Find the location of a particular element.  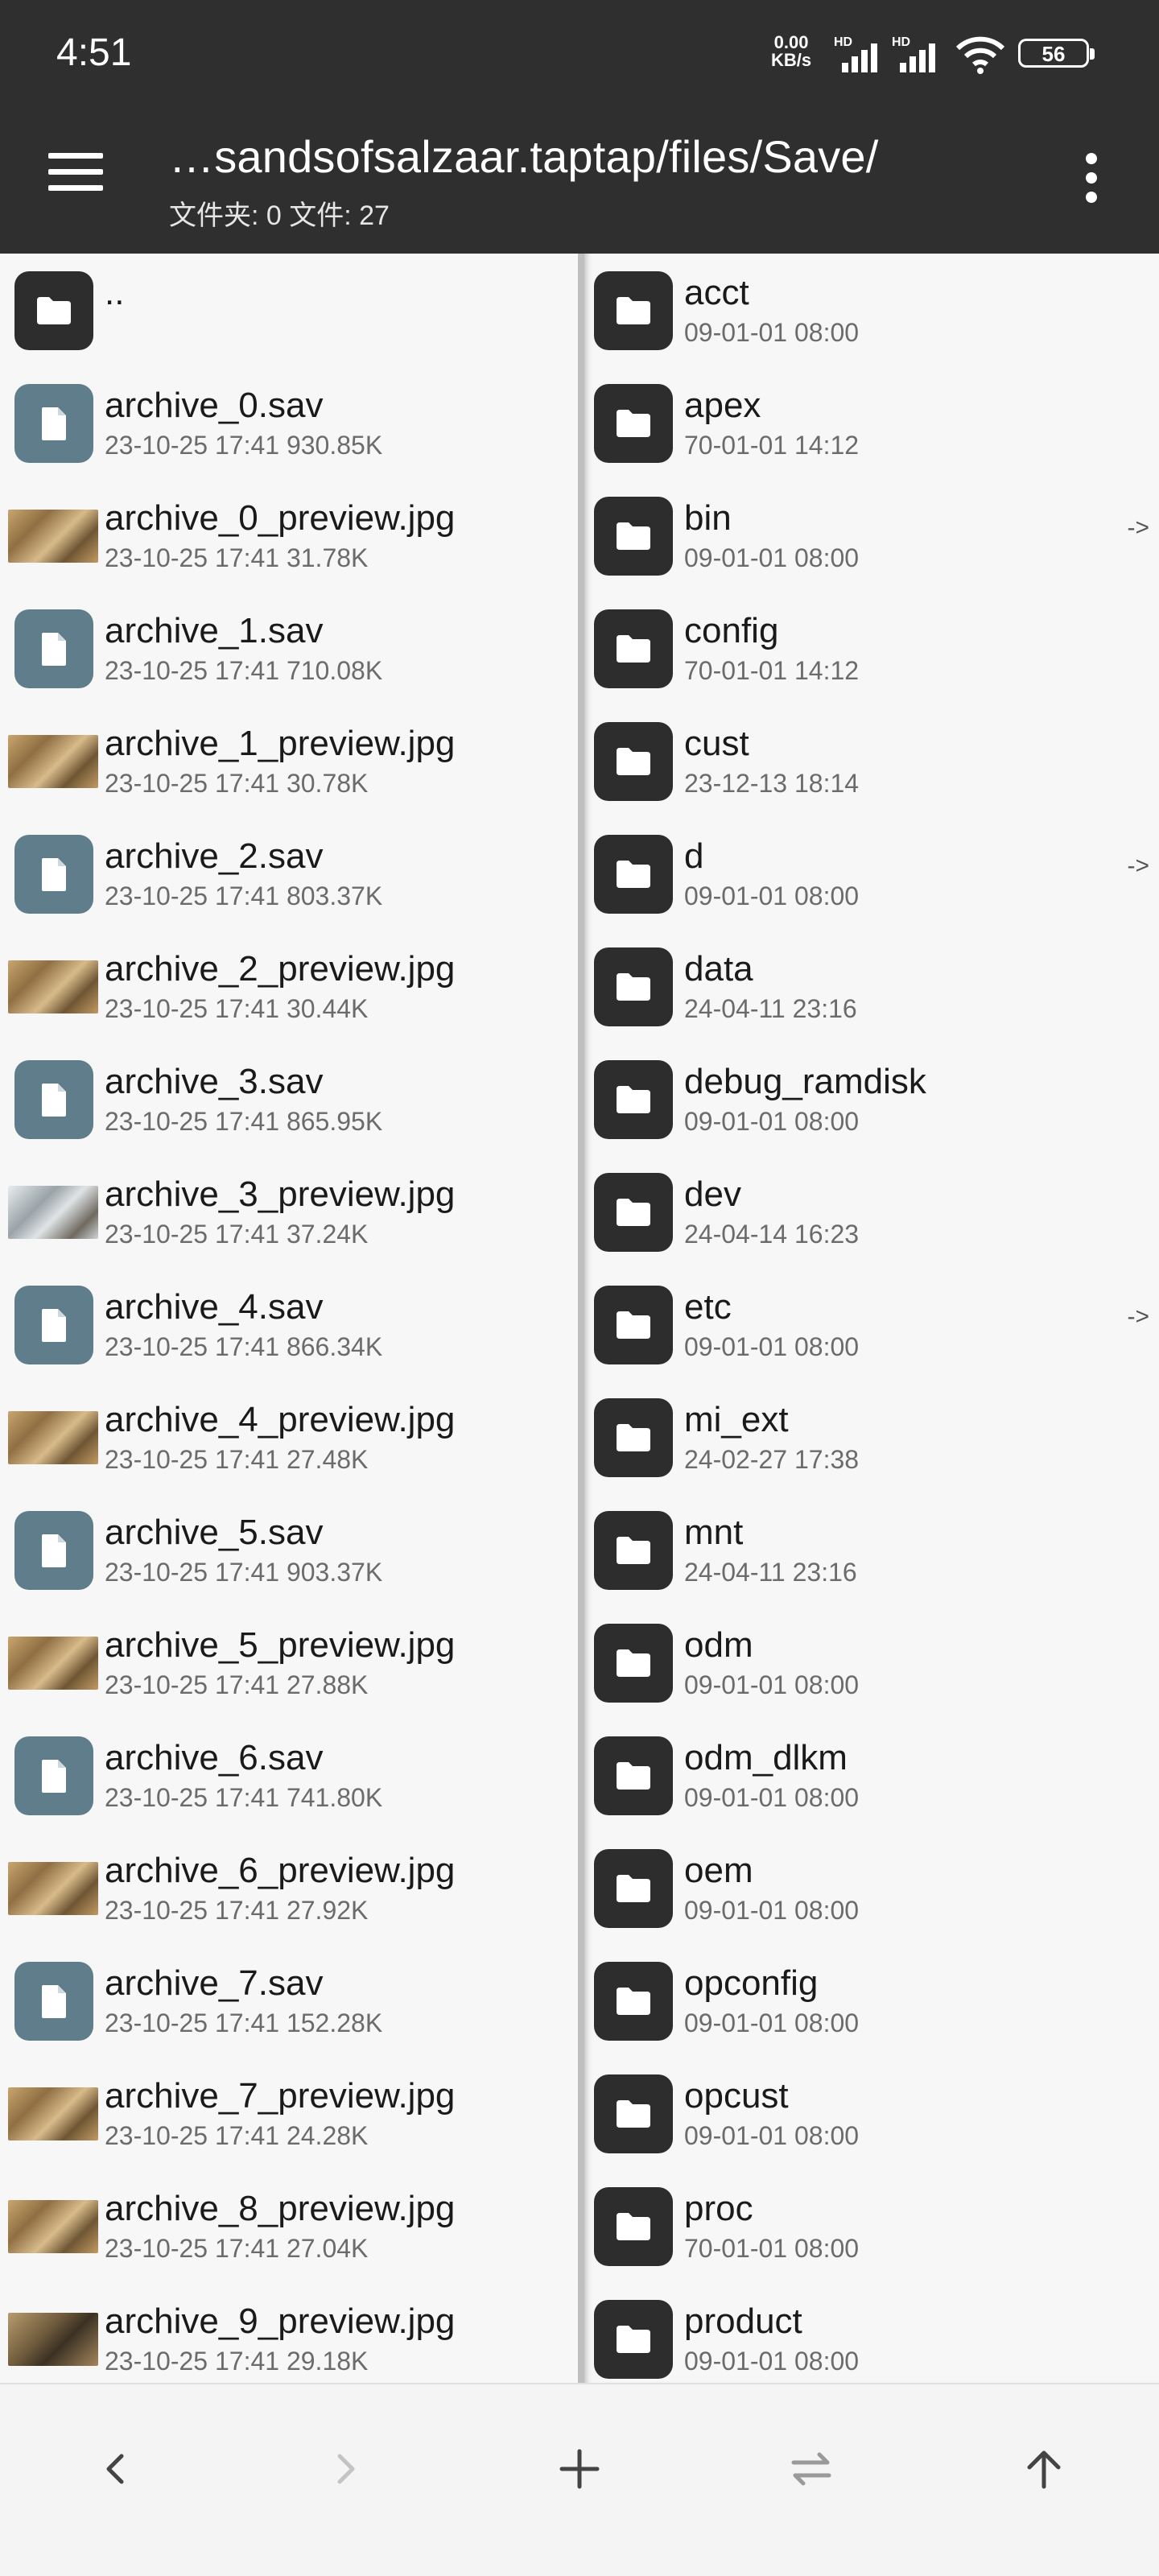

file-list-item: archive_1.sav 23-10-25 17:41 710.08K is located at coordinates (289, 648).